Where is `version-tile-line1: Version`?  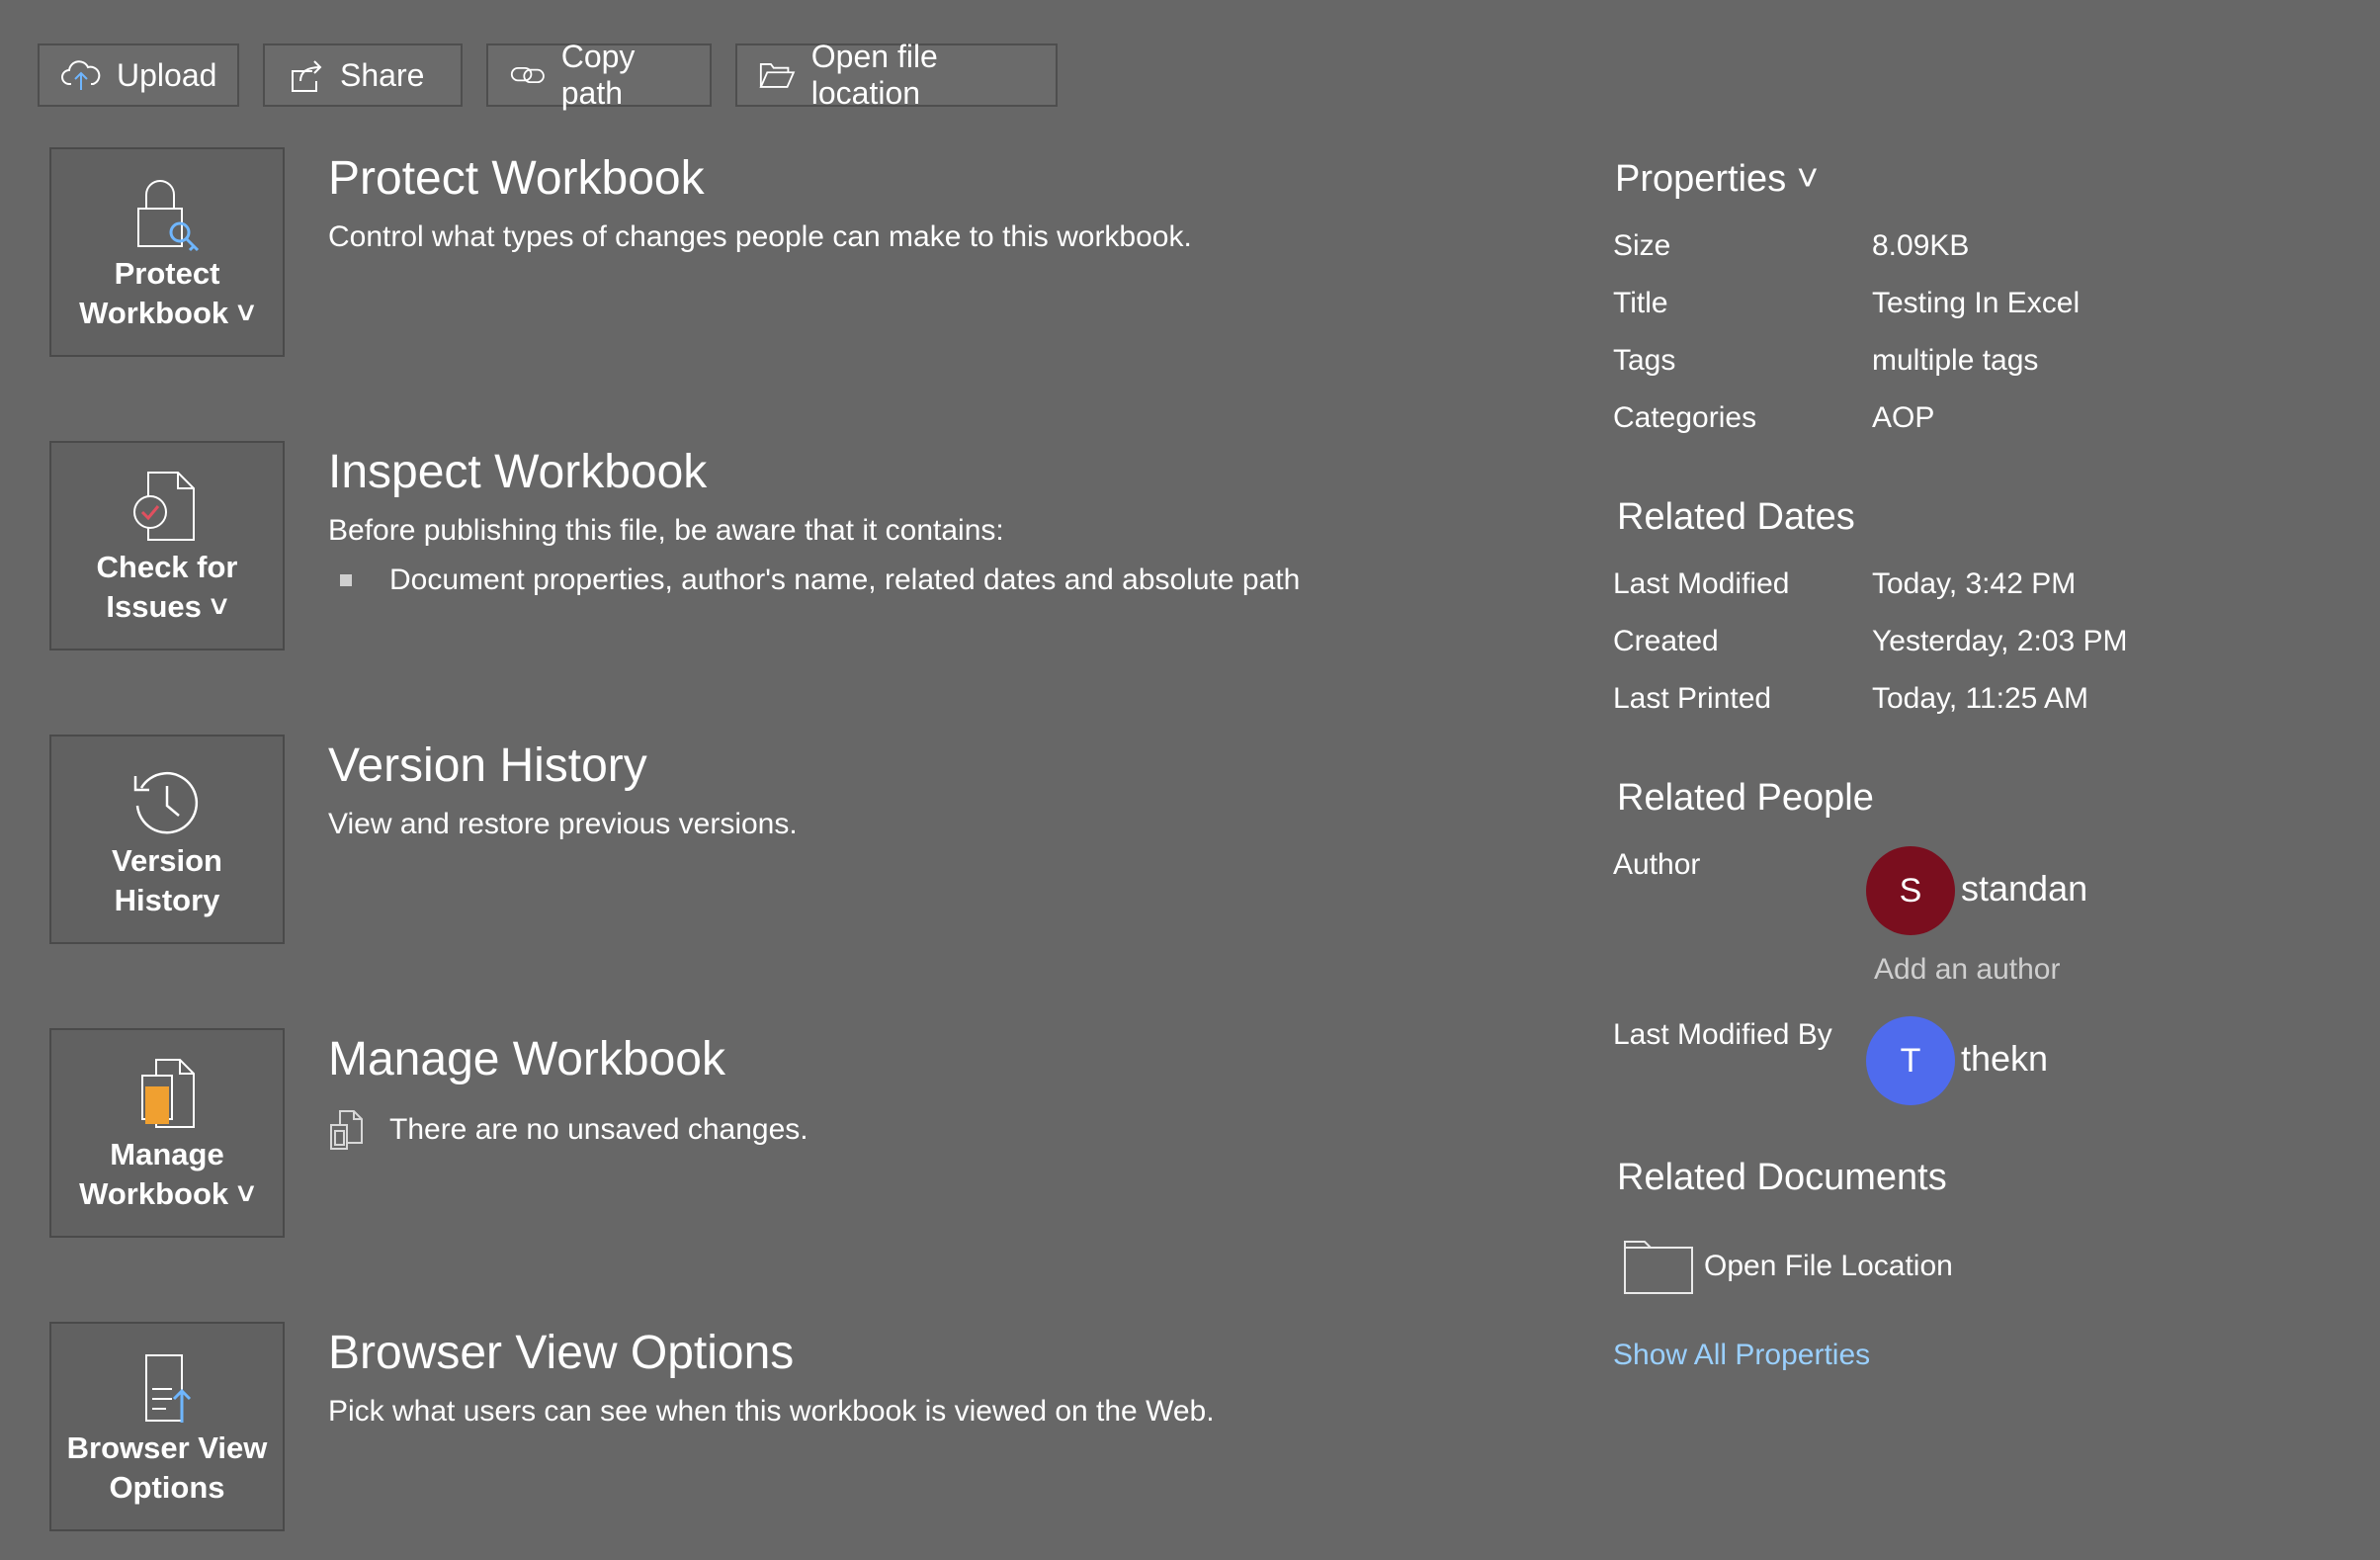
version-tile-line1: Version is located at coordinates (167, 860).